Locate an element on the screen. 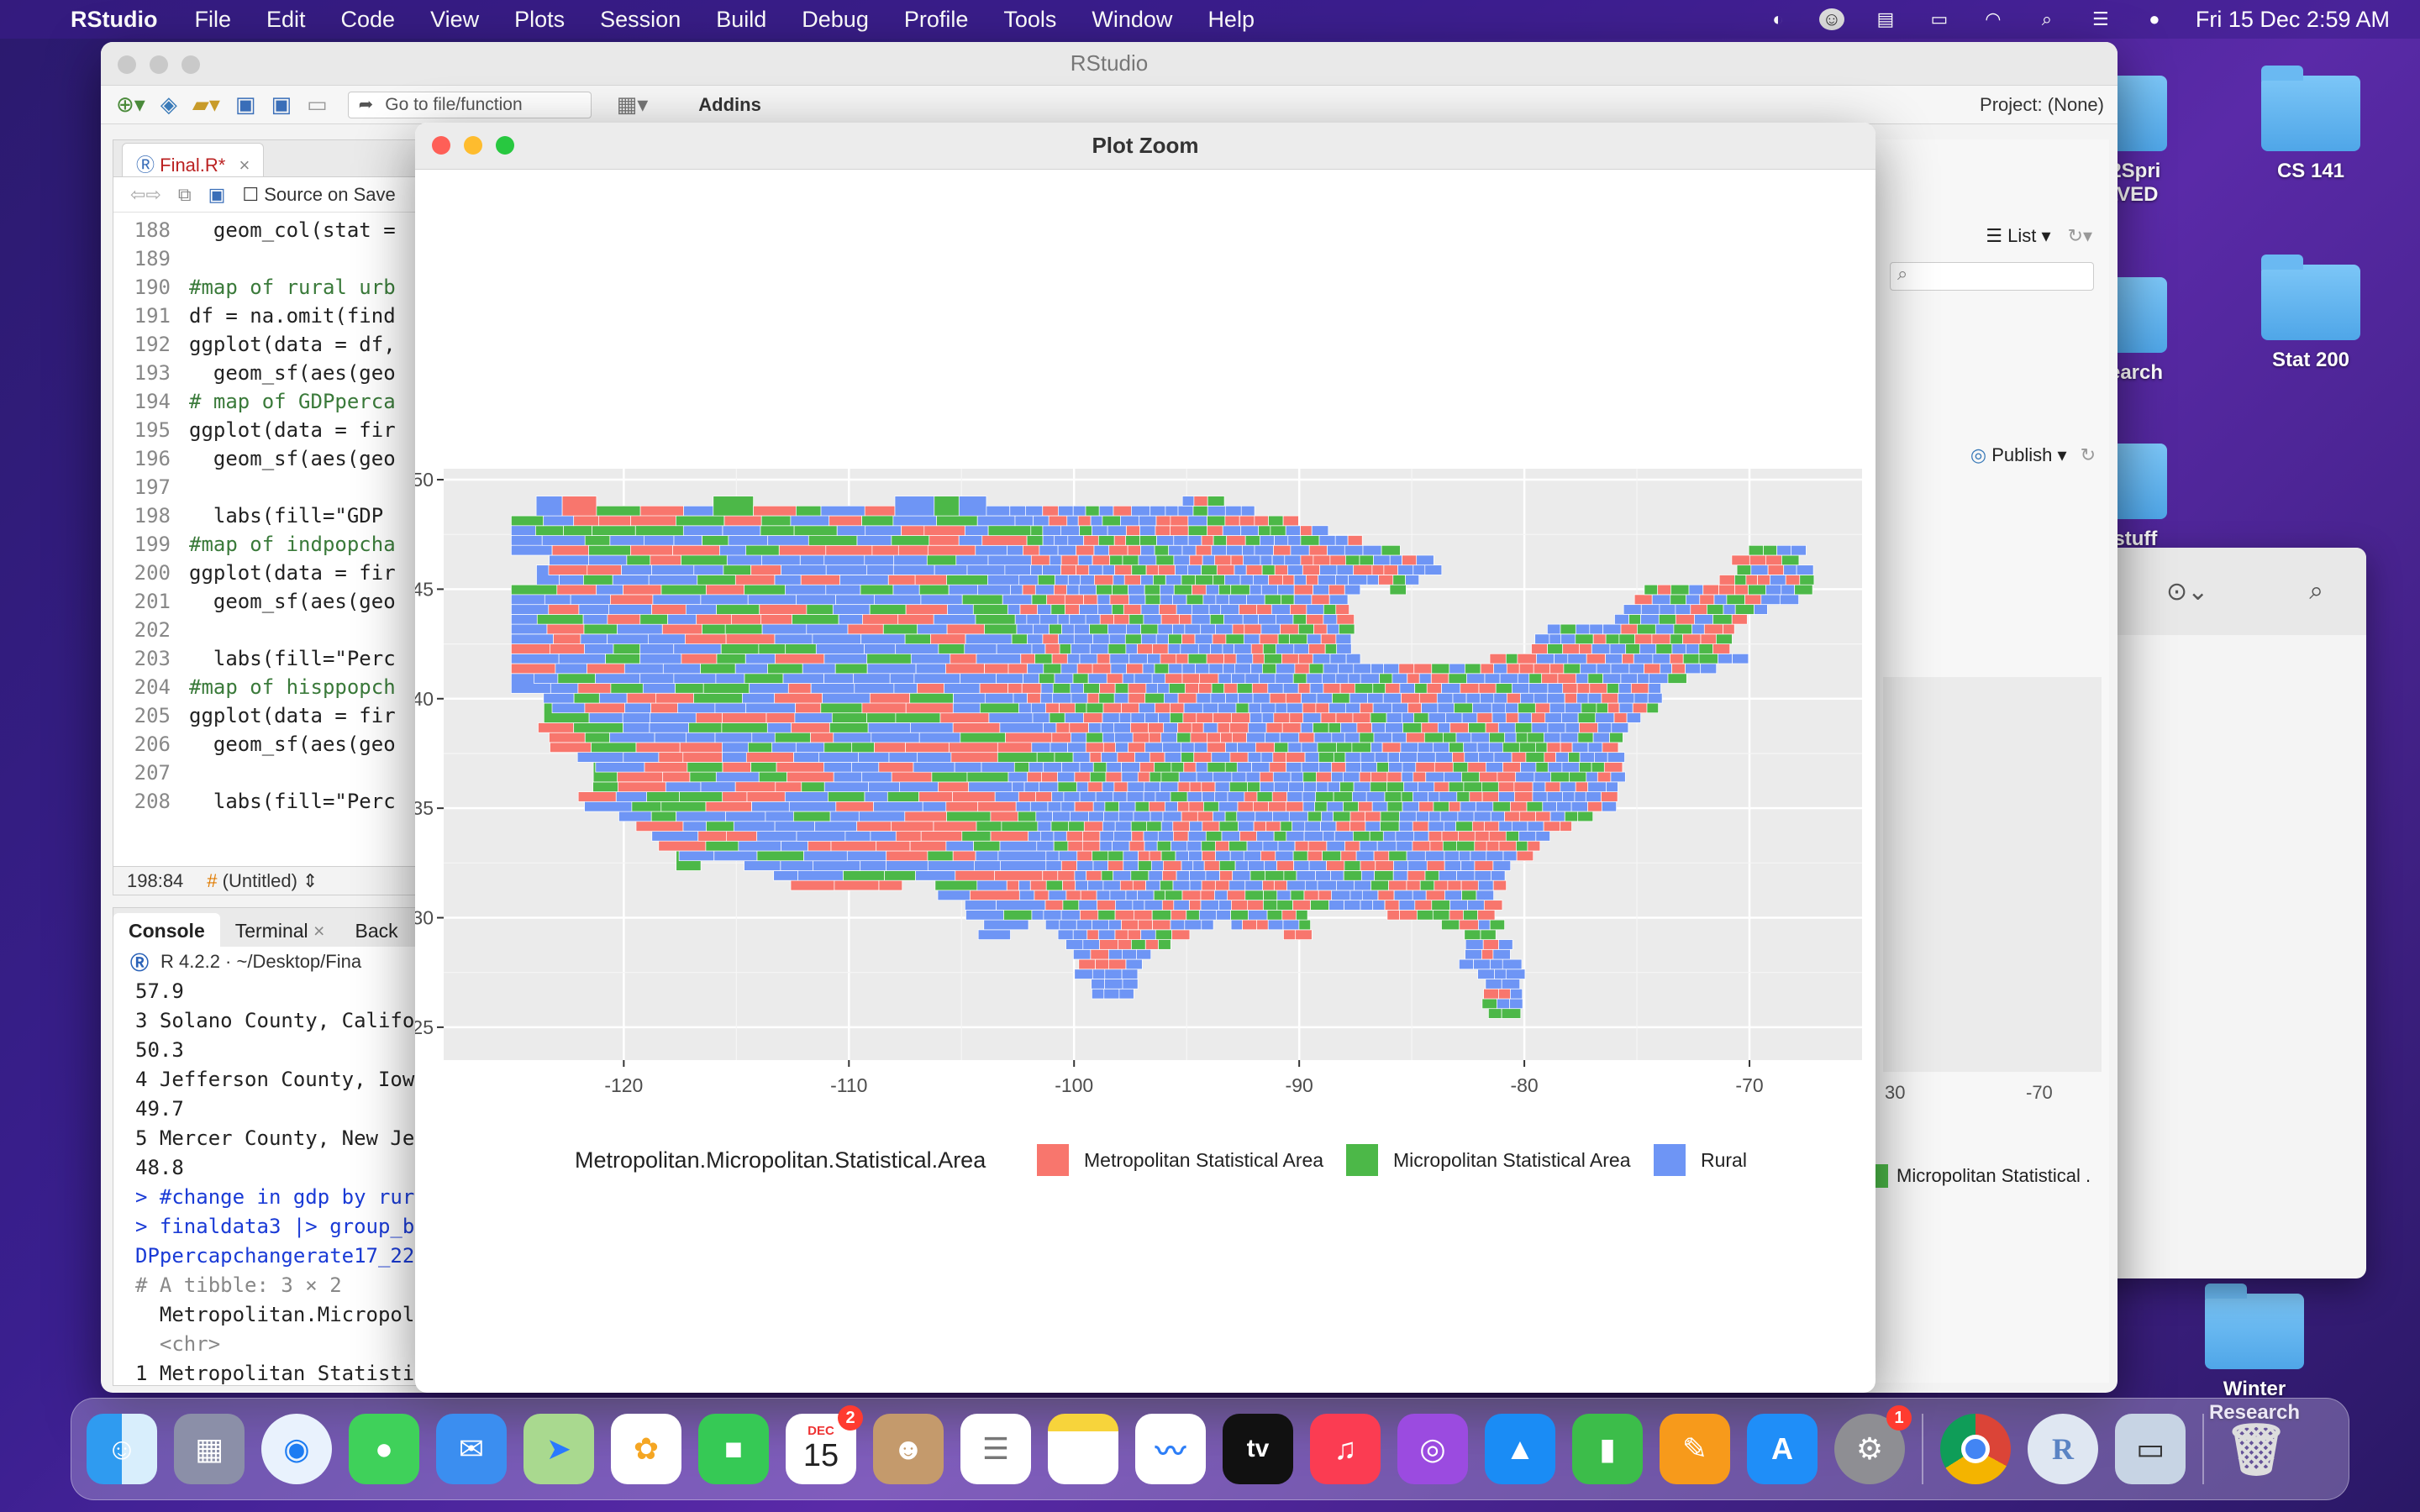 The height and width of the screenshot is (1512, 2420). app-menu: RStudio is located at coordinates (114, 20).